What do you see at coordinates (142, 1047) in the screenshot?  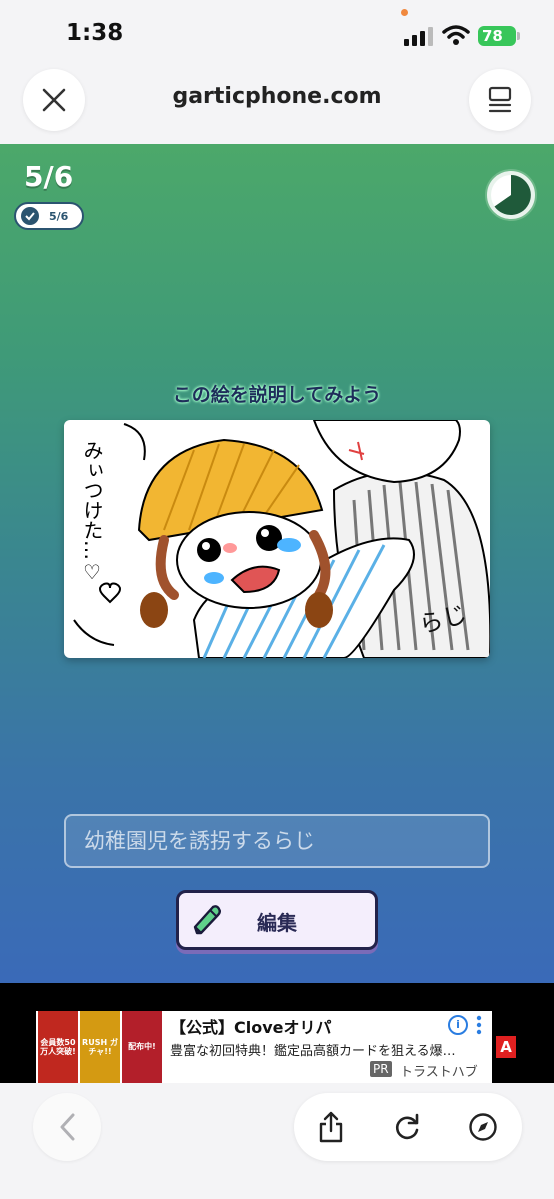 I see `ad-thumbnail-3: 配布中!` at bounding box center [142, 1047].